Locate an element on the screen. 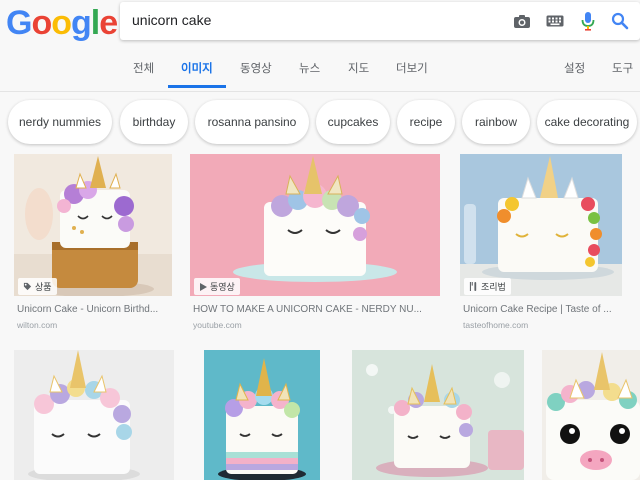  result-type-badge: 조리법 is located at coordinates (487, 286).